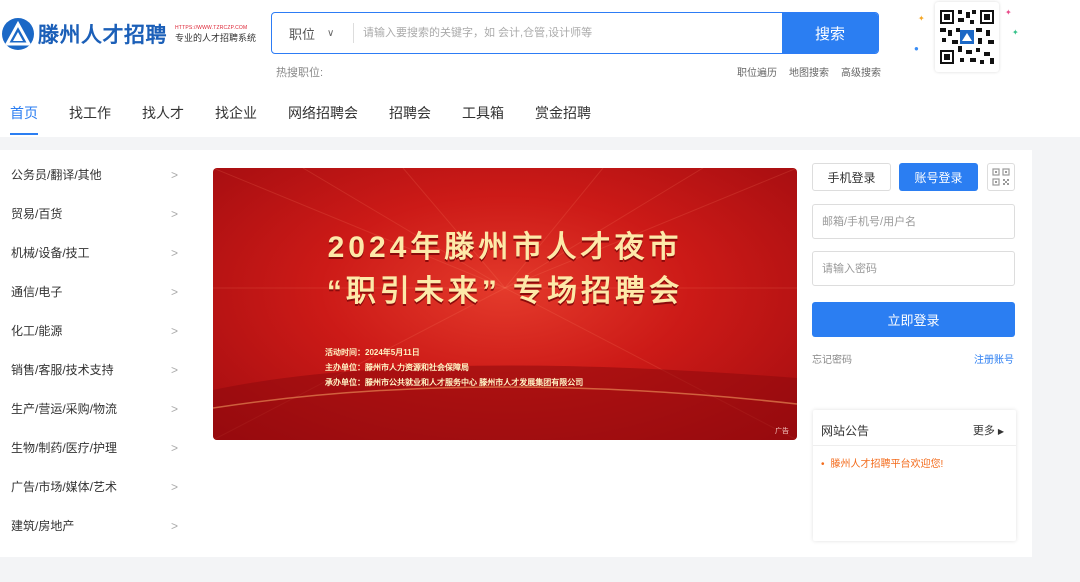 The height and width of the screenshot is (582, 1080). Describe the element at coordinates (37, 331) in the screenshot. I see `category-label: 化工/能源` at that location.